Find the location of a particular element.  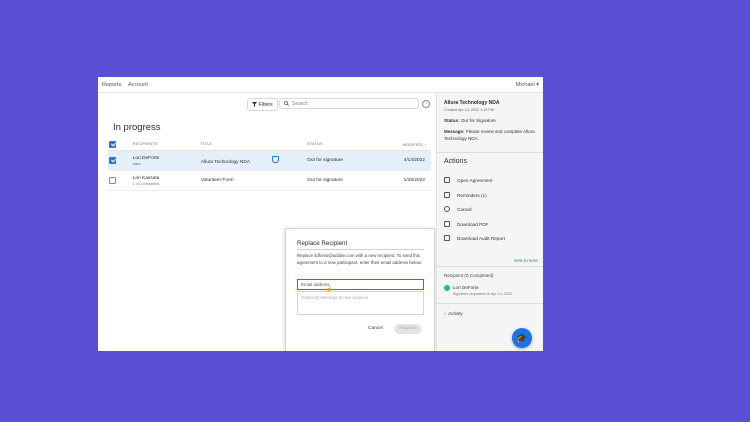

cancel-button: Cancel is located at coordinates (375, 328).